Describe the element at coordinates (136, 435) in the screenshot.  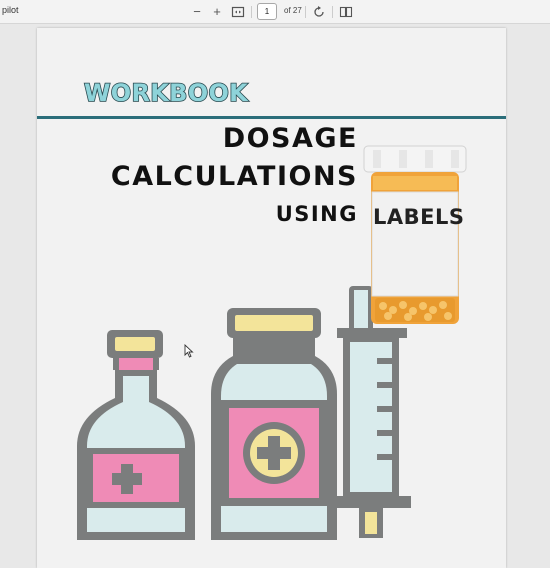
I see `small-vial-icon` at that location.